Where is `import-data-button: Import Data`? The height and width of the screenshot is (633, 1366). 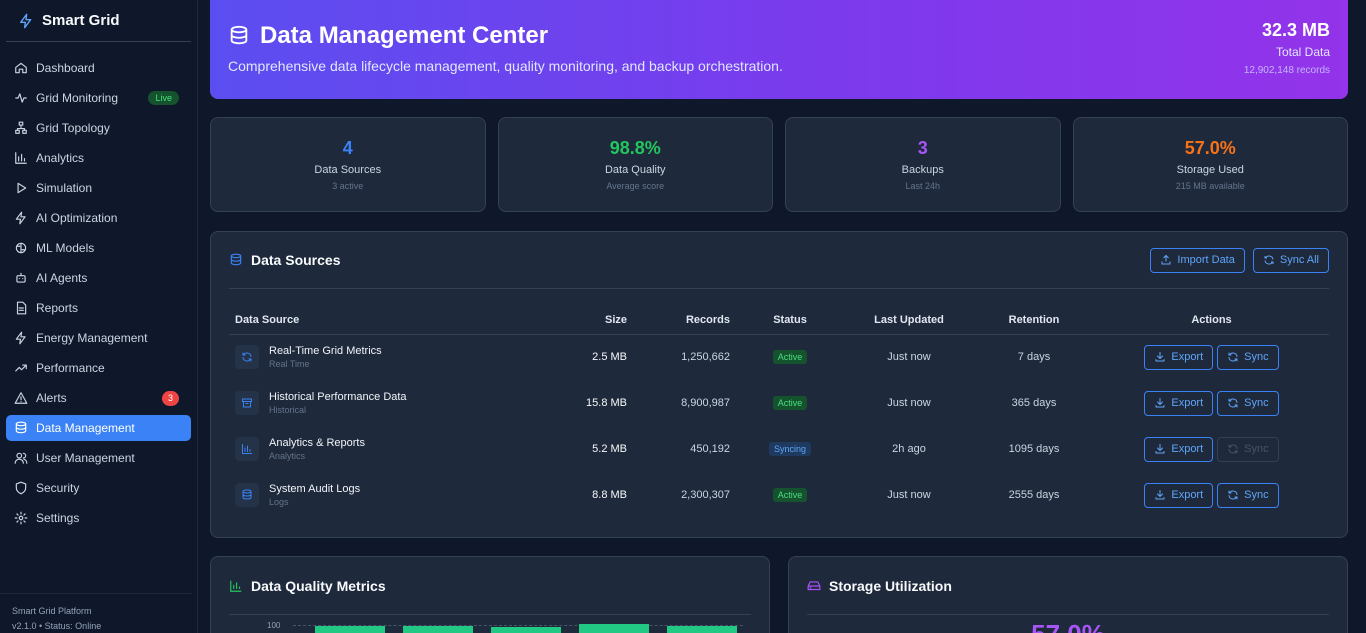
import-data-button: Import Data is located at coordinates (1197, 260).